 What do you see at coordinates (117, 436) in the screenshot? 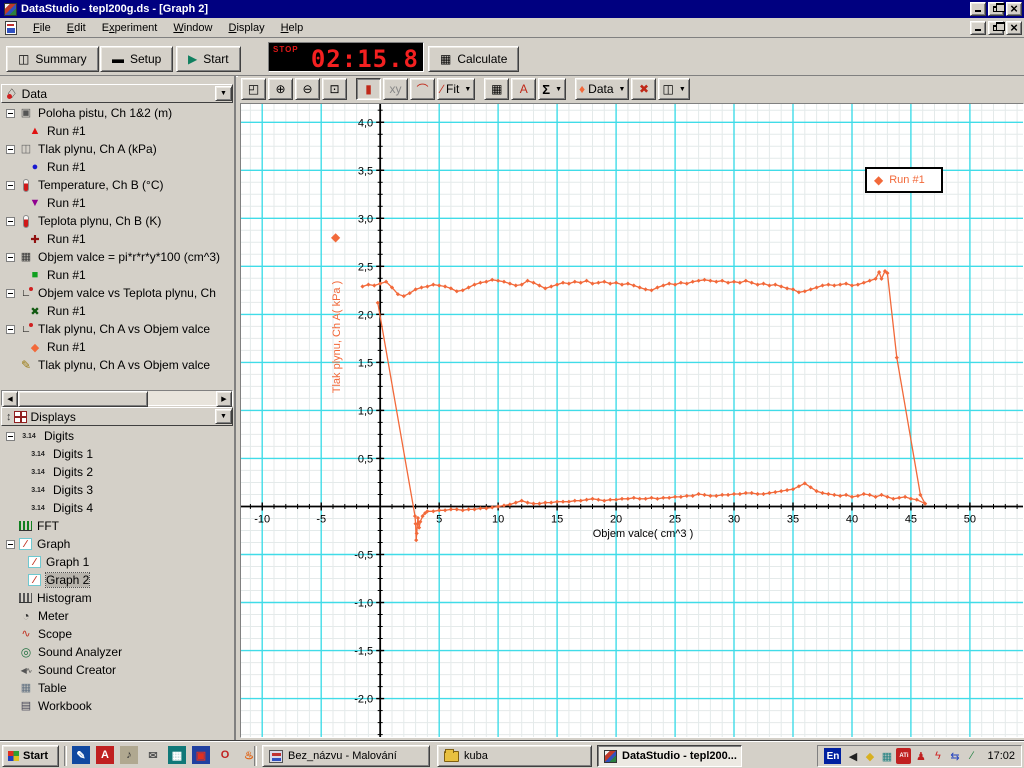
I see `display-item-digits: 3.14 Digits` at bounding box center [117, 436].